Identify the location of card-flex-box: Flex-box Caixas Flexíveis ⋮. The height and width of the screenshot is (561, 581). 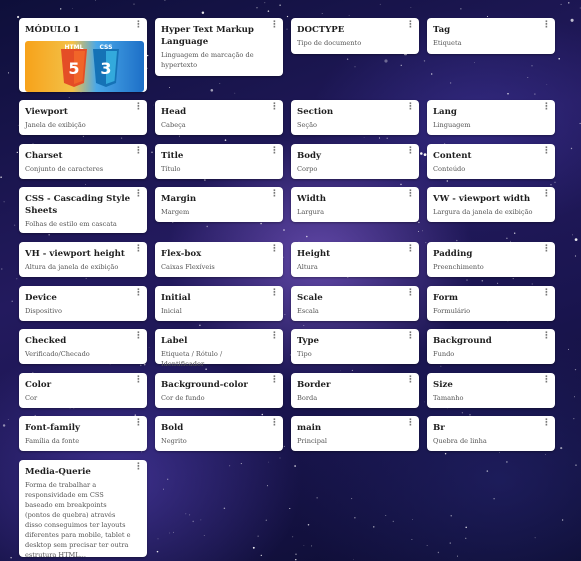
(219, 259).